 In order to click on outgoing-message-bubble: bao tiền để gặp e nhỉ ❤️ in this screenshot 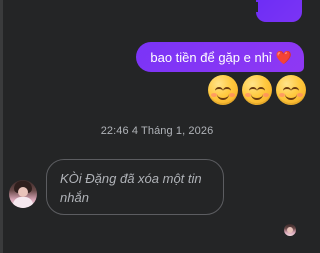, I will do `click(220, 57)`.